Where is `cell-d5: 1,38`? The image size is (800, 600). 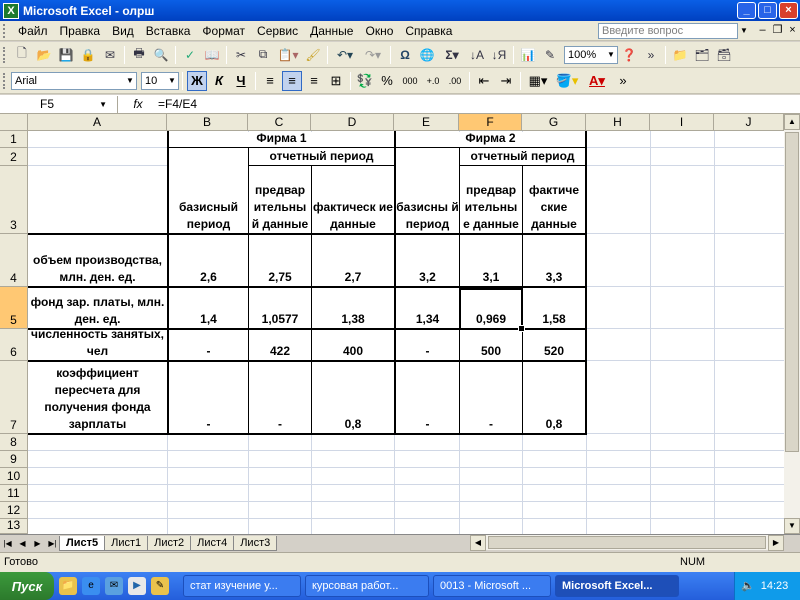 cell-d5: 1,38 is located at coordinates (353, 308).